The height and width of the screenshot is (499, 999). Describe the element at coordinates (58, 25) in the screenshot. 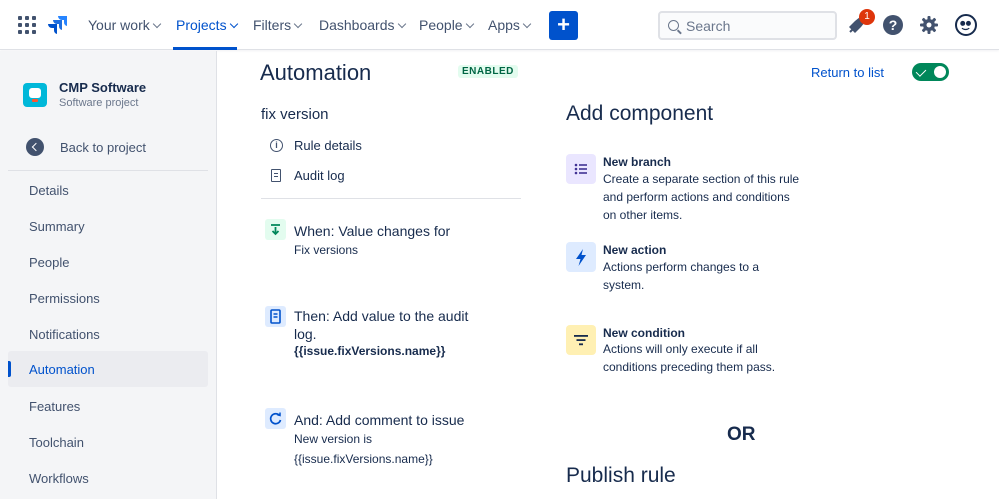

I see `jira-logo-icon` at that location.